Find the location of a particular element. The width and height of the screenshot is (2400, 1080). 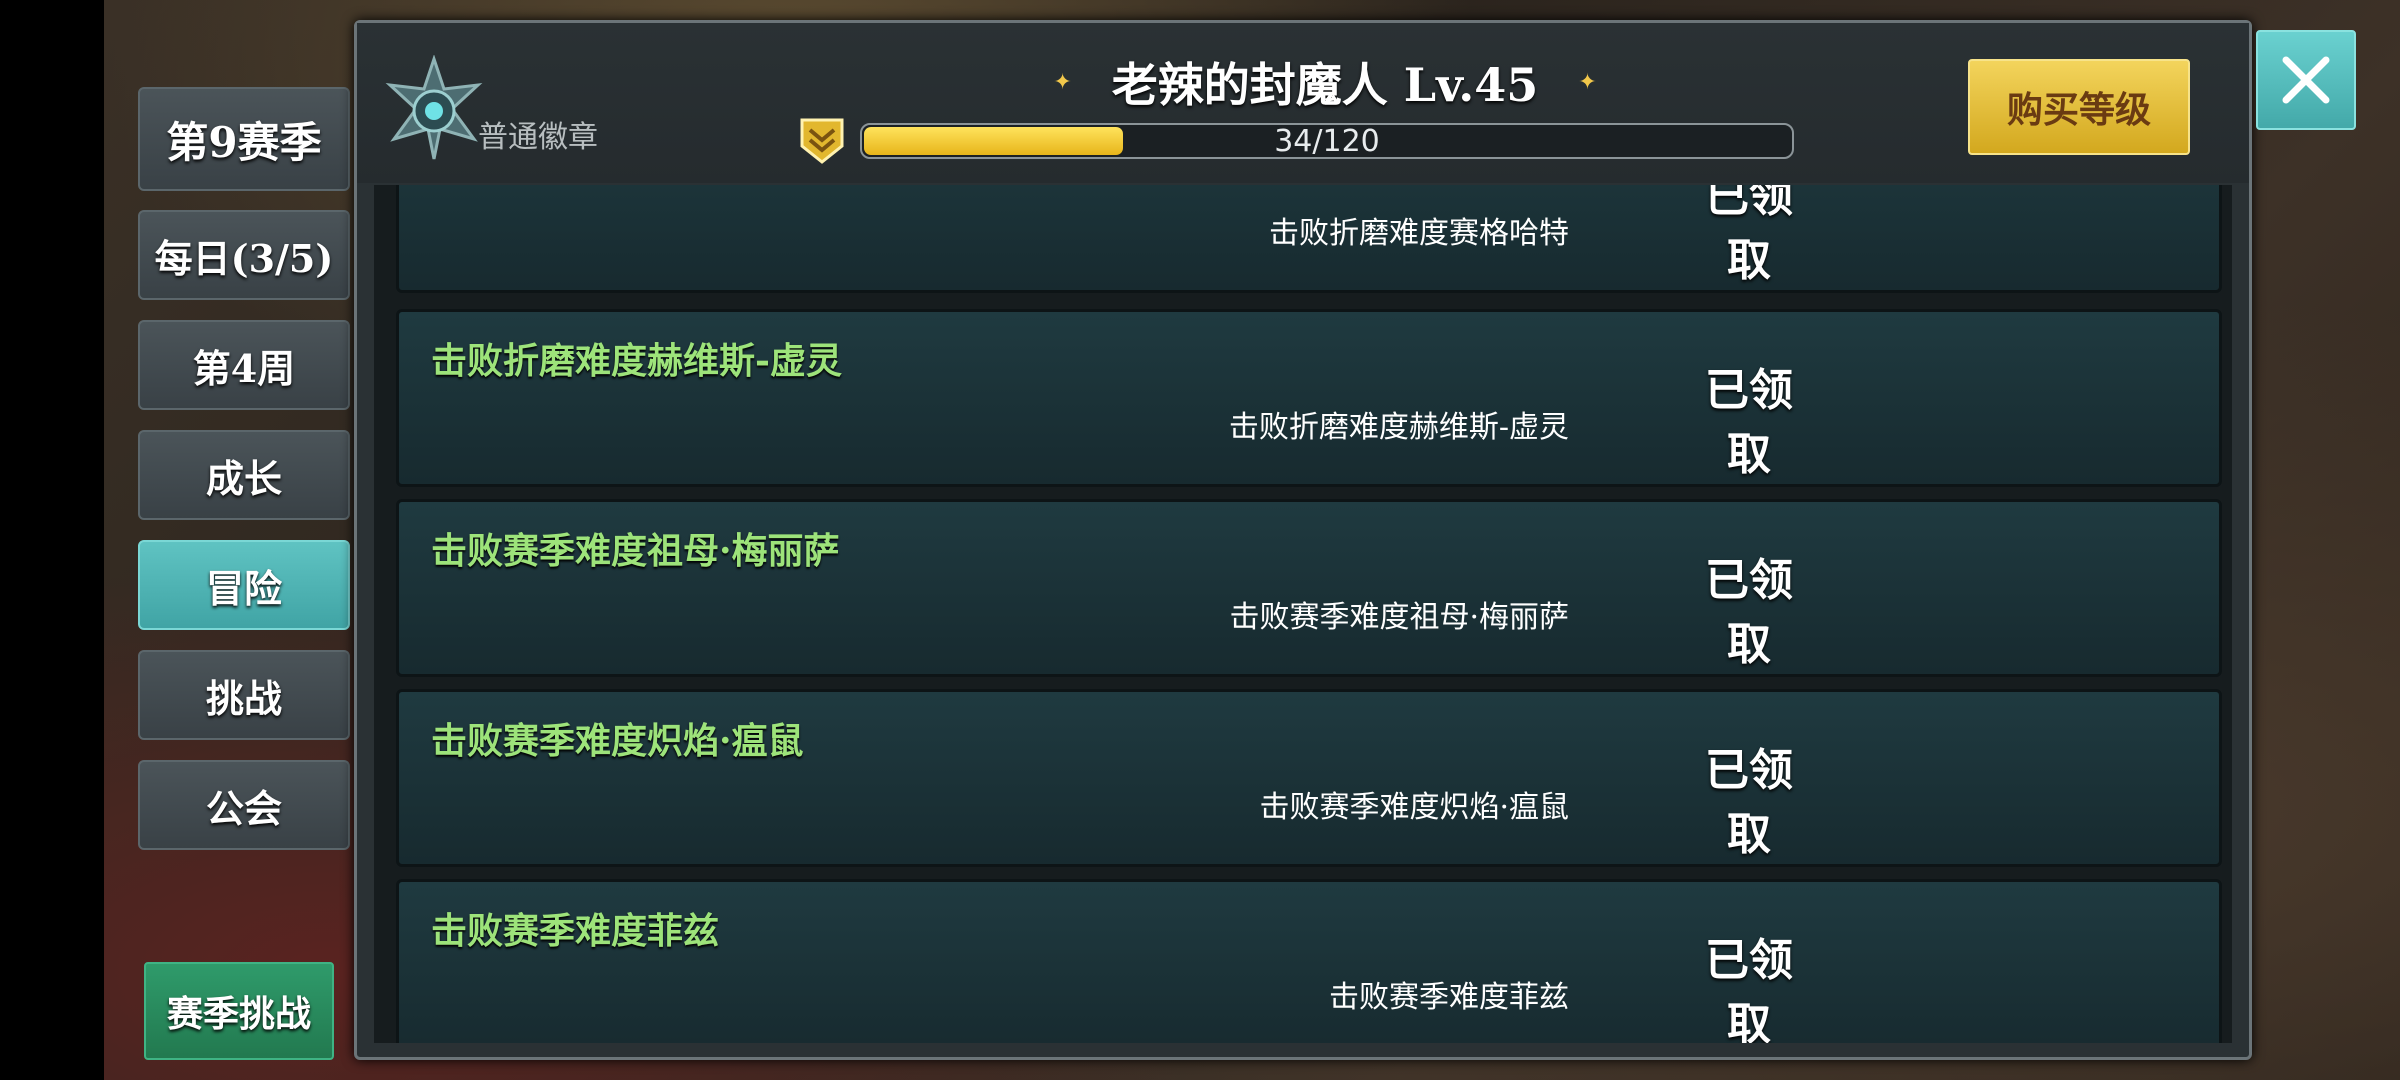

quest-description: 击败赛季难度祖母·梅丽萨 is located at coordinates (1399, 617).